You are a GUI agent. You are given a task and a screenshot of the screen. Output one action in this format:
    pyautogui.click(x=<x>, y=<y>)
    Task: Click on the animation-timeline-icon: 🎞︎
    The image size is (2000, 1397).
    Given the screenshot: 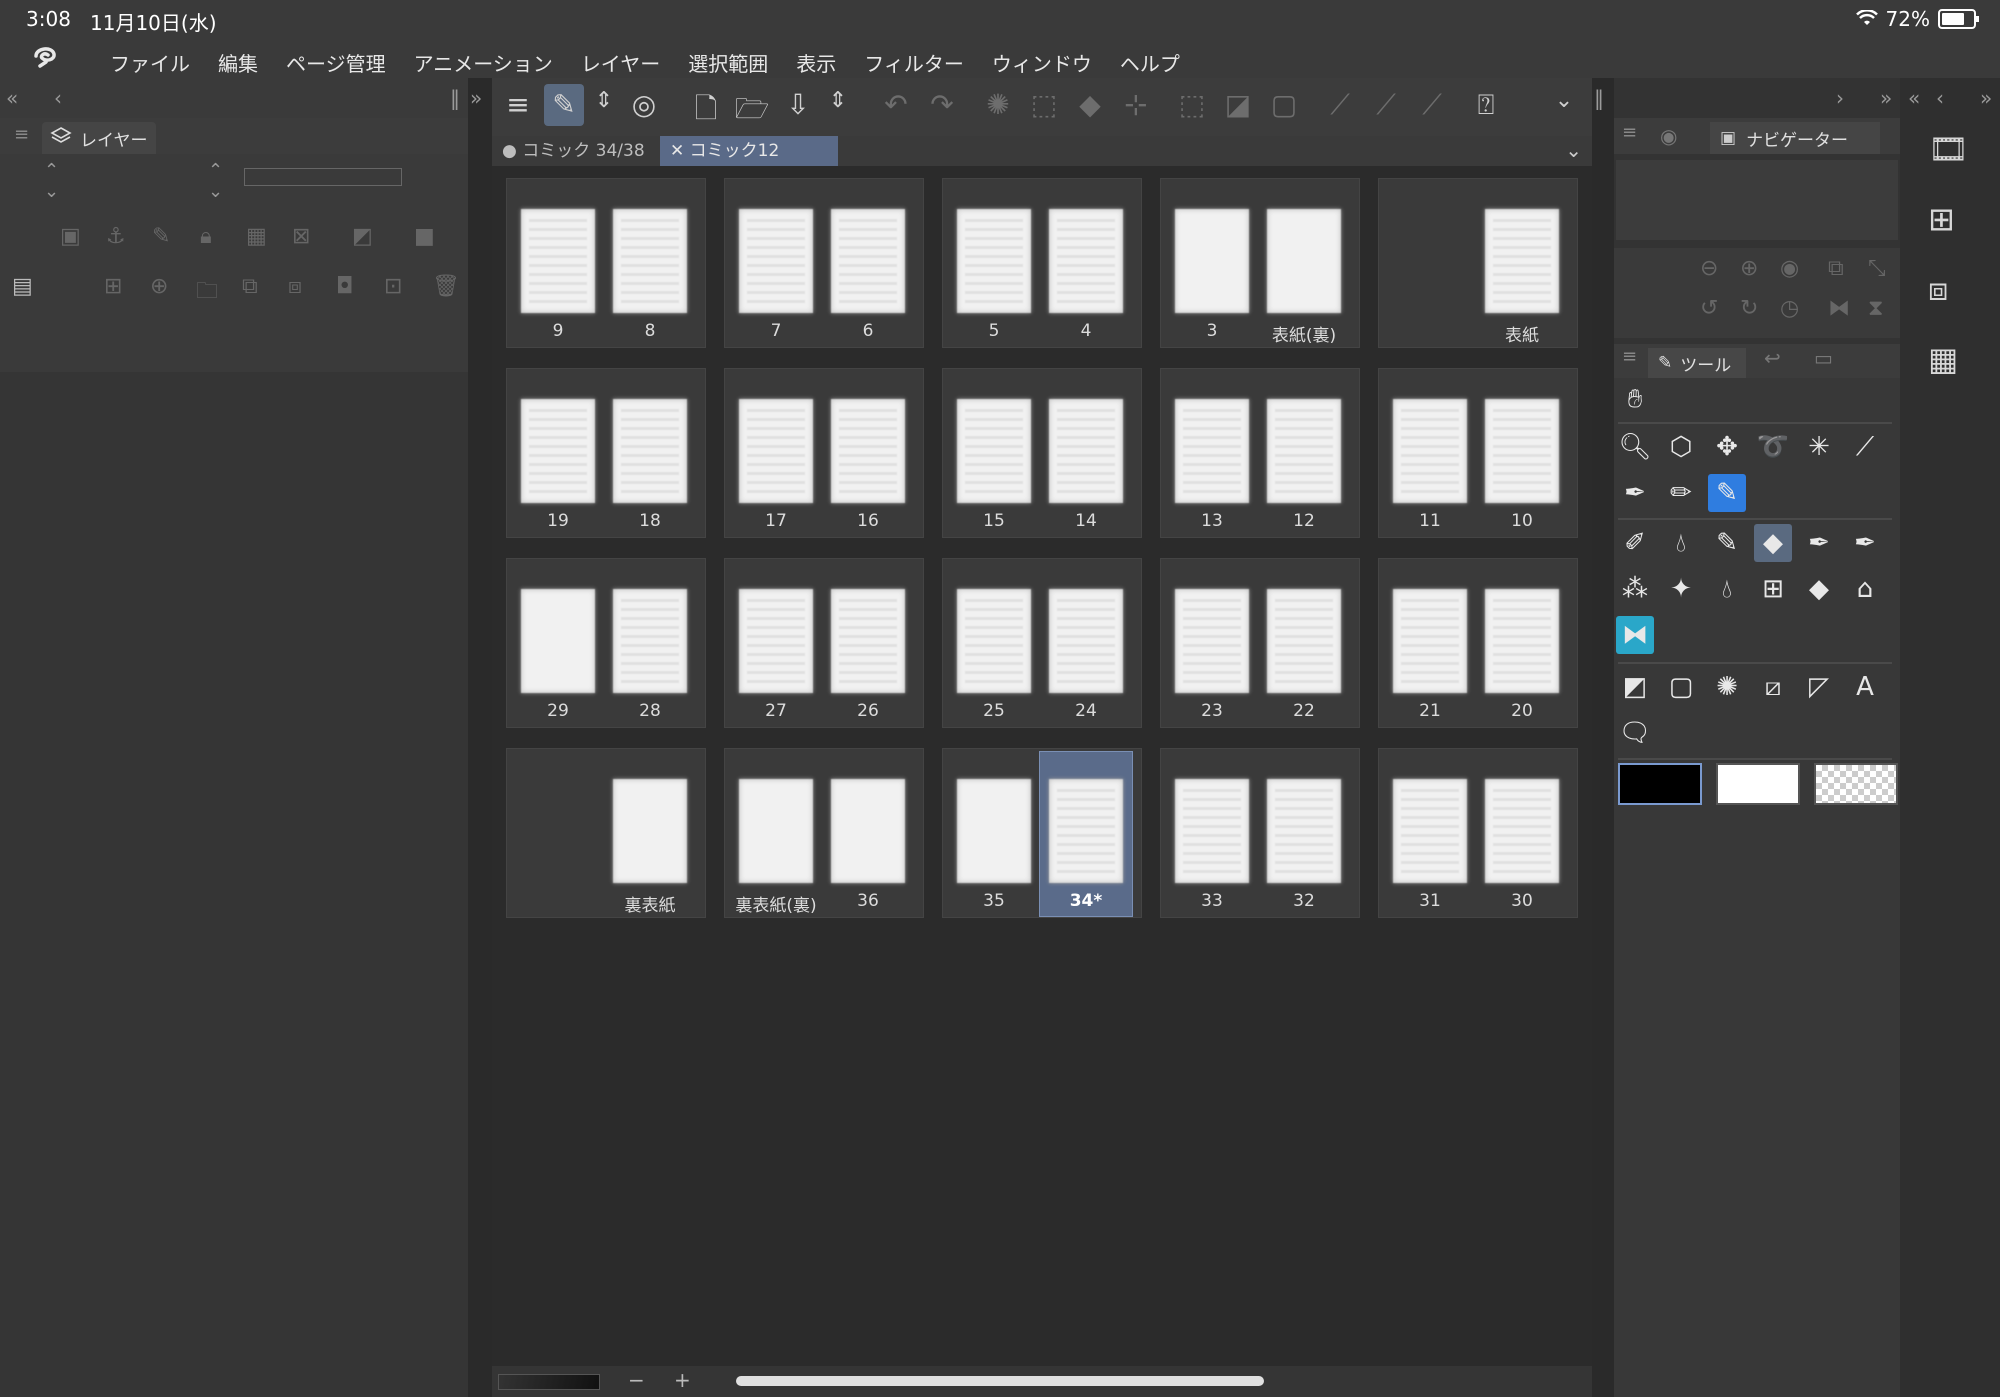 What is the action you would take?
    pyautogui.click(x=1948, y=149)
    